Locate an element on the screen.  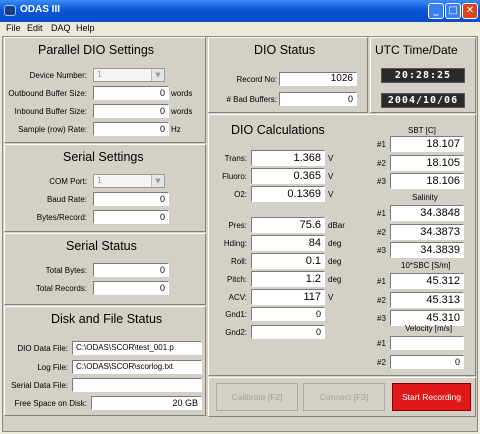
serial-data-file-field is located at coordinates (137, 385).